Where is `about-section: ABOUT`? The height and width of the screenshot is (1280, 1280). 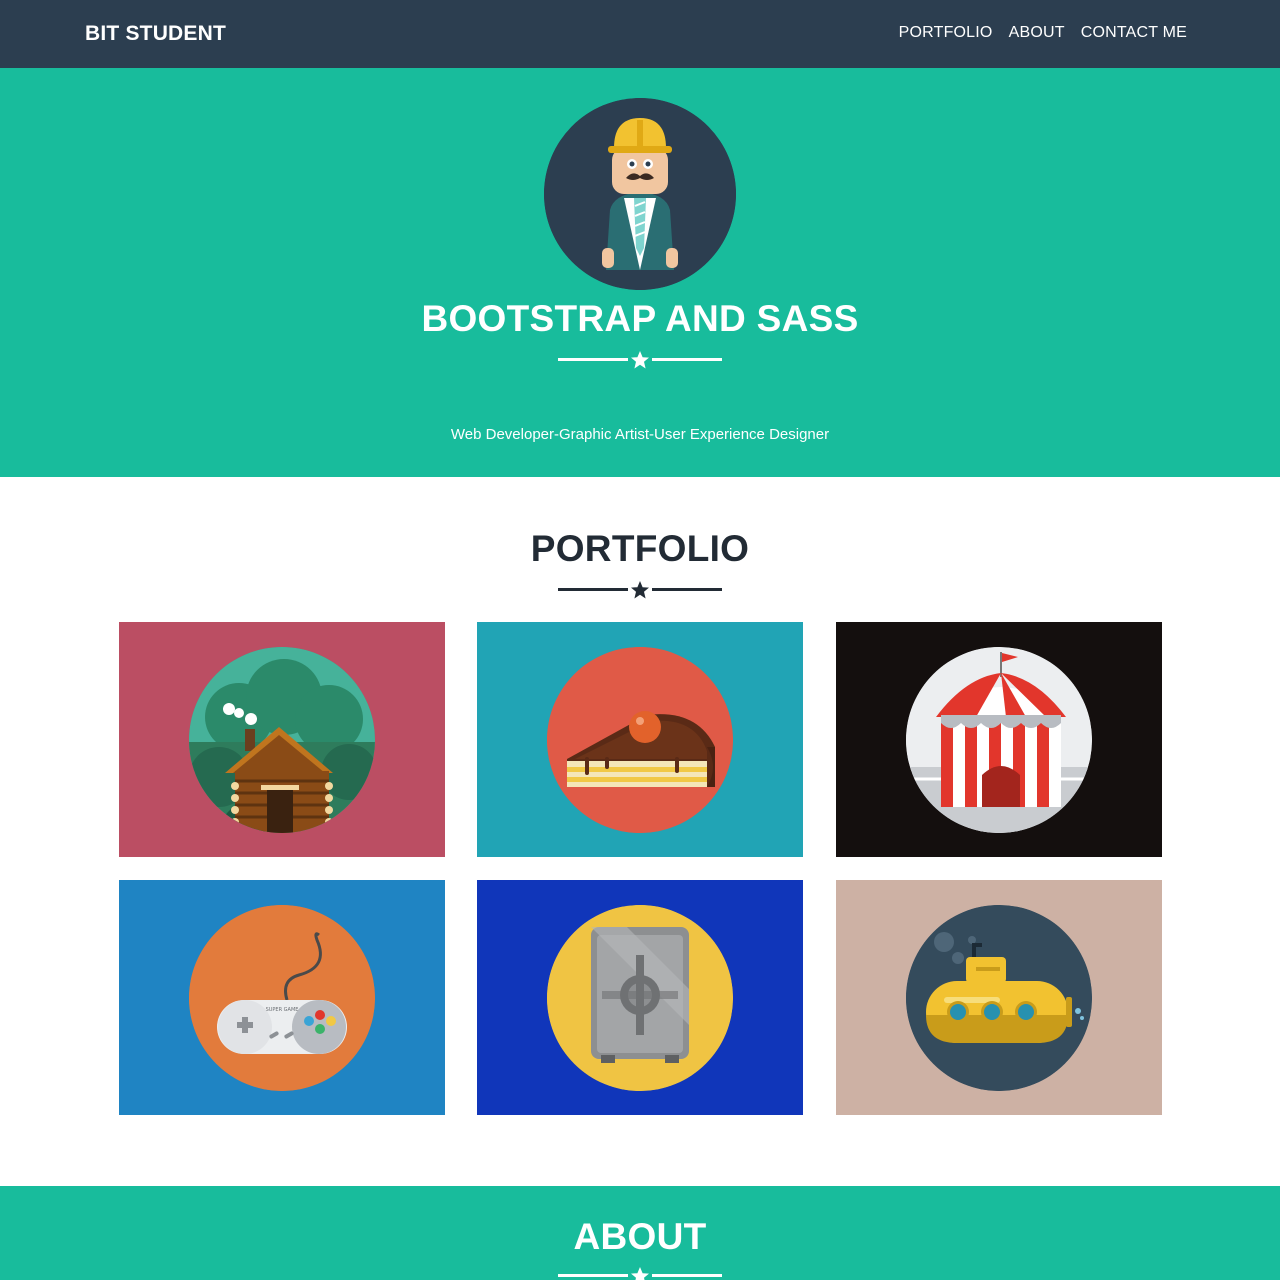
about-section: ABOUT is located at coordinates (640, 1233).